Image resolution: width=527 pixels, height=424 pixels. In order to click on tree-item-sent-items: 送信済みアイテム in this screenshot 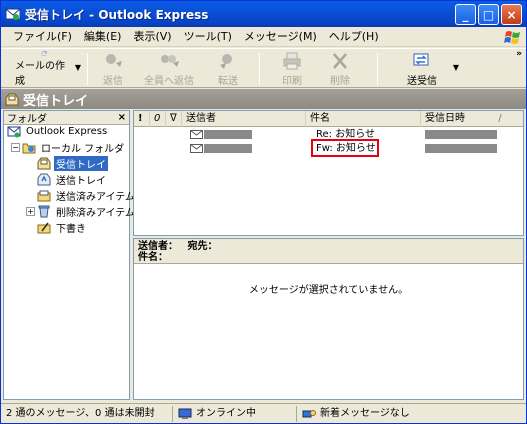, I will do `click(87, 195)`.